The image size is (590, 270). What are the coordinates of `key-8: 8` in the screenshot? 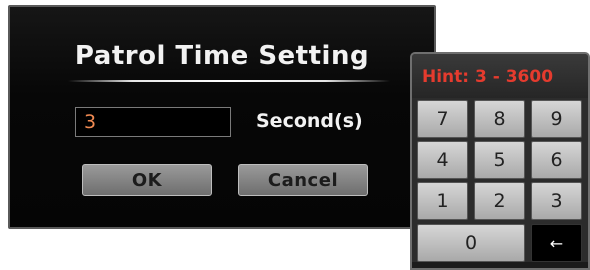 It's located at (499, 119).